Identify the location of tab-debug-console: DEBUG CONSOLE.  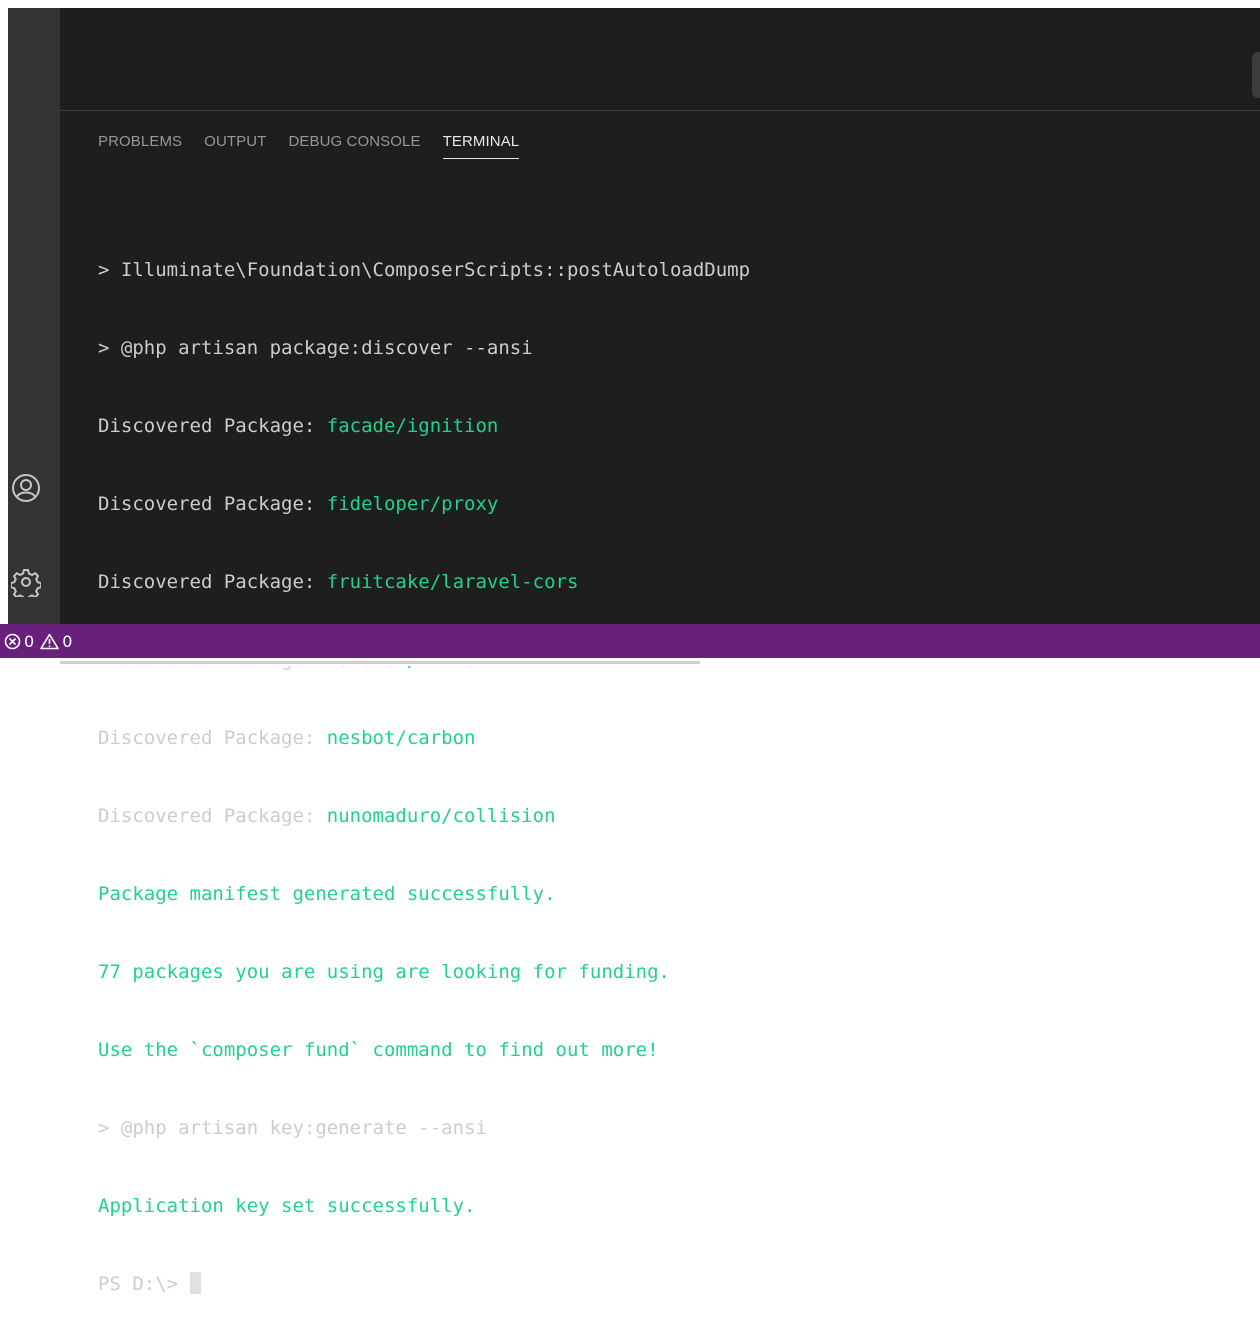
(354, 146).